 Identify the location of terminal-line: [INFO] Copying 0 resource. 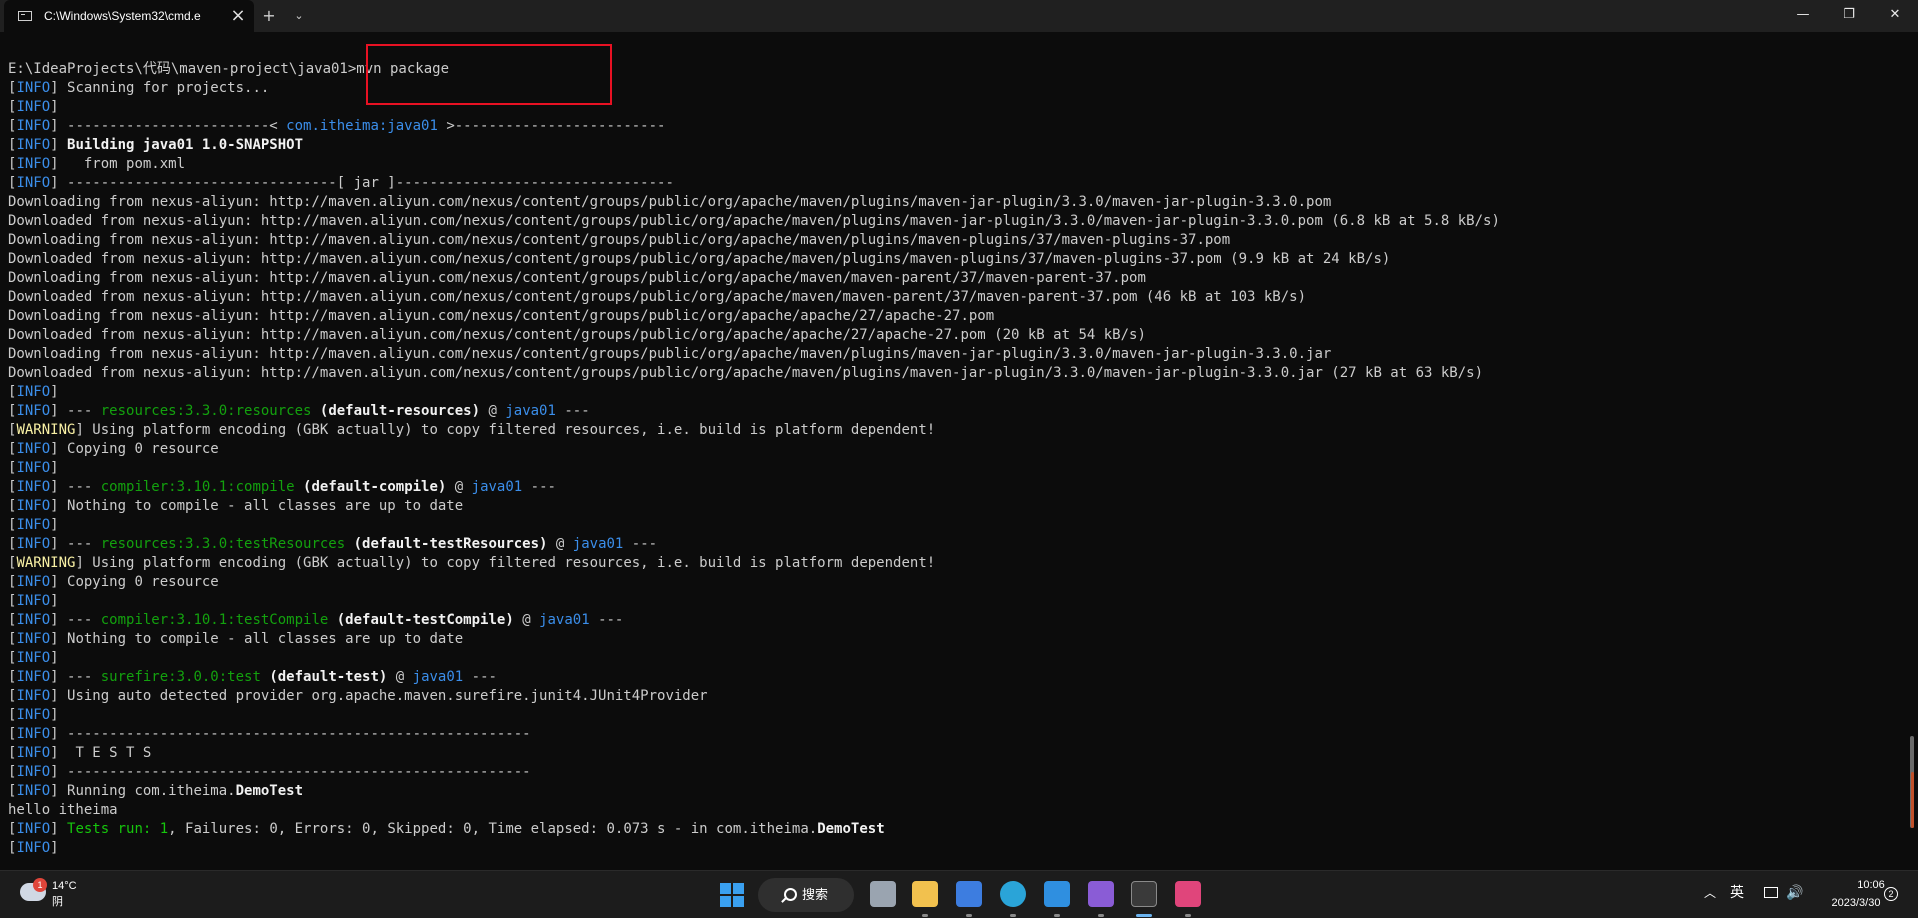
(953, 582).